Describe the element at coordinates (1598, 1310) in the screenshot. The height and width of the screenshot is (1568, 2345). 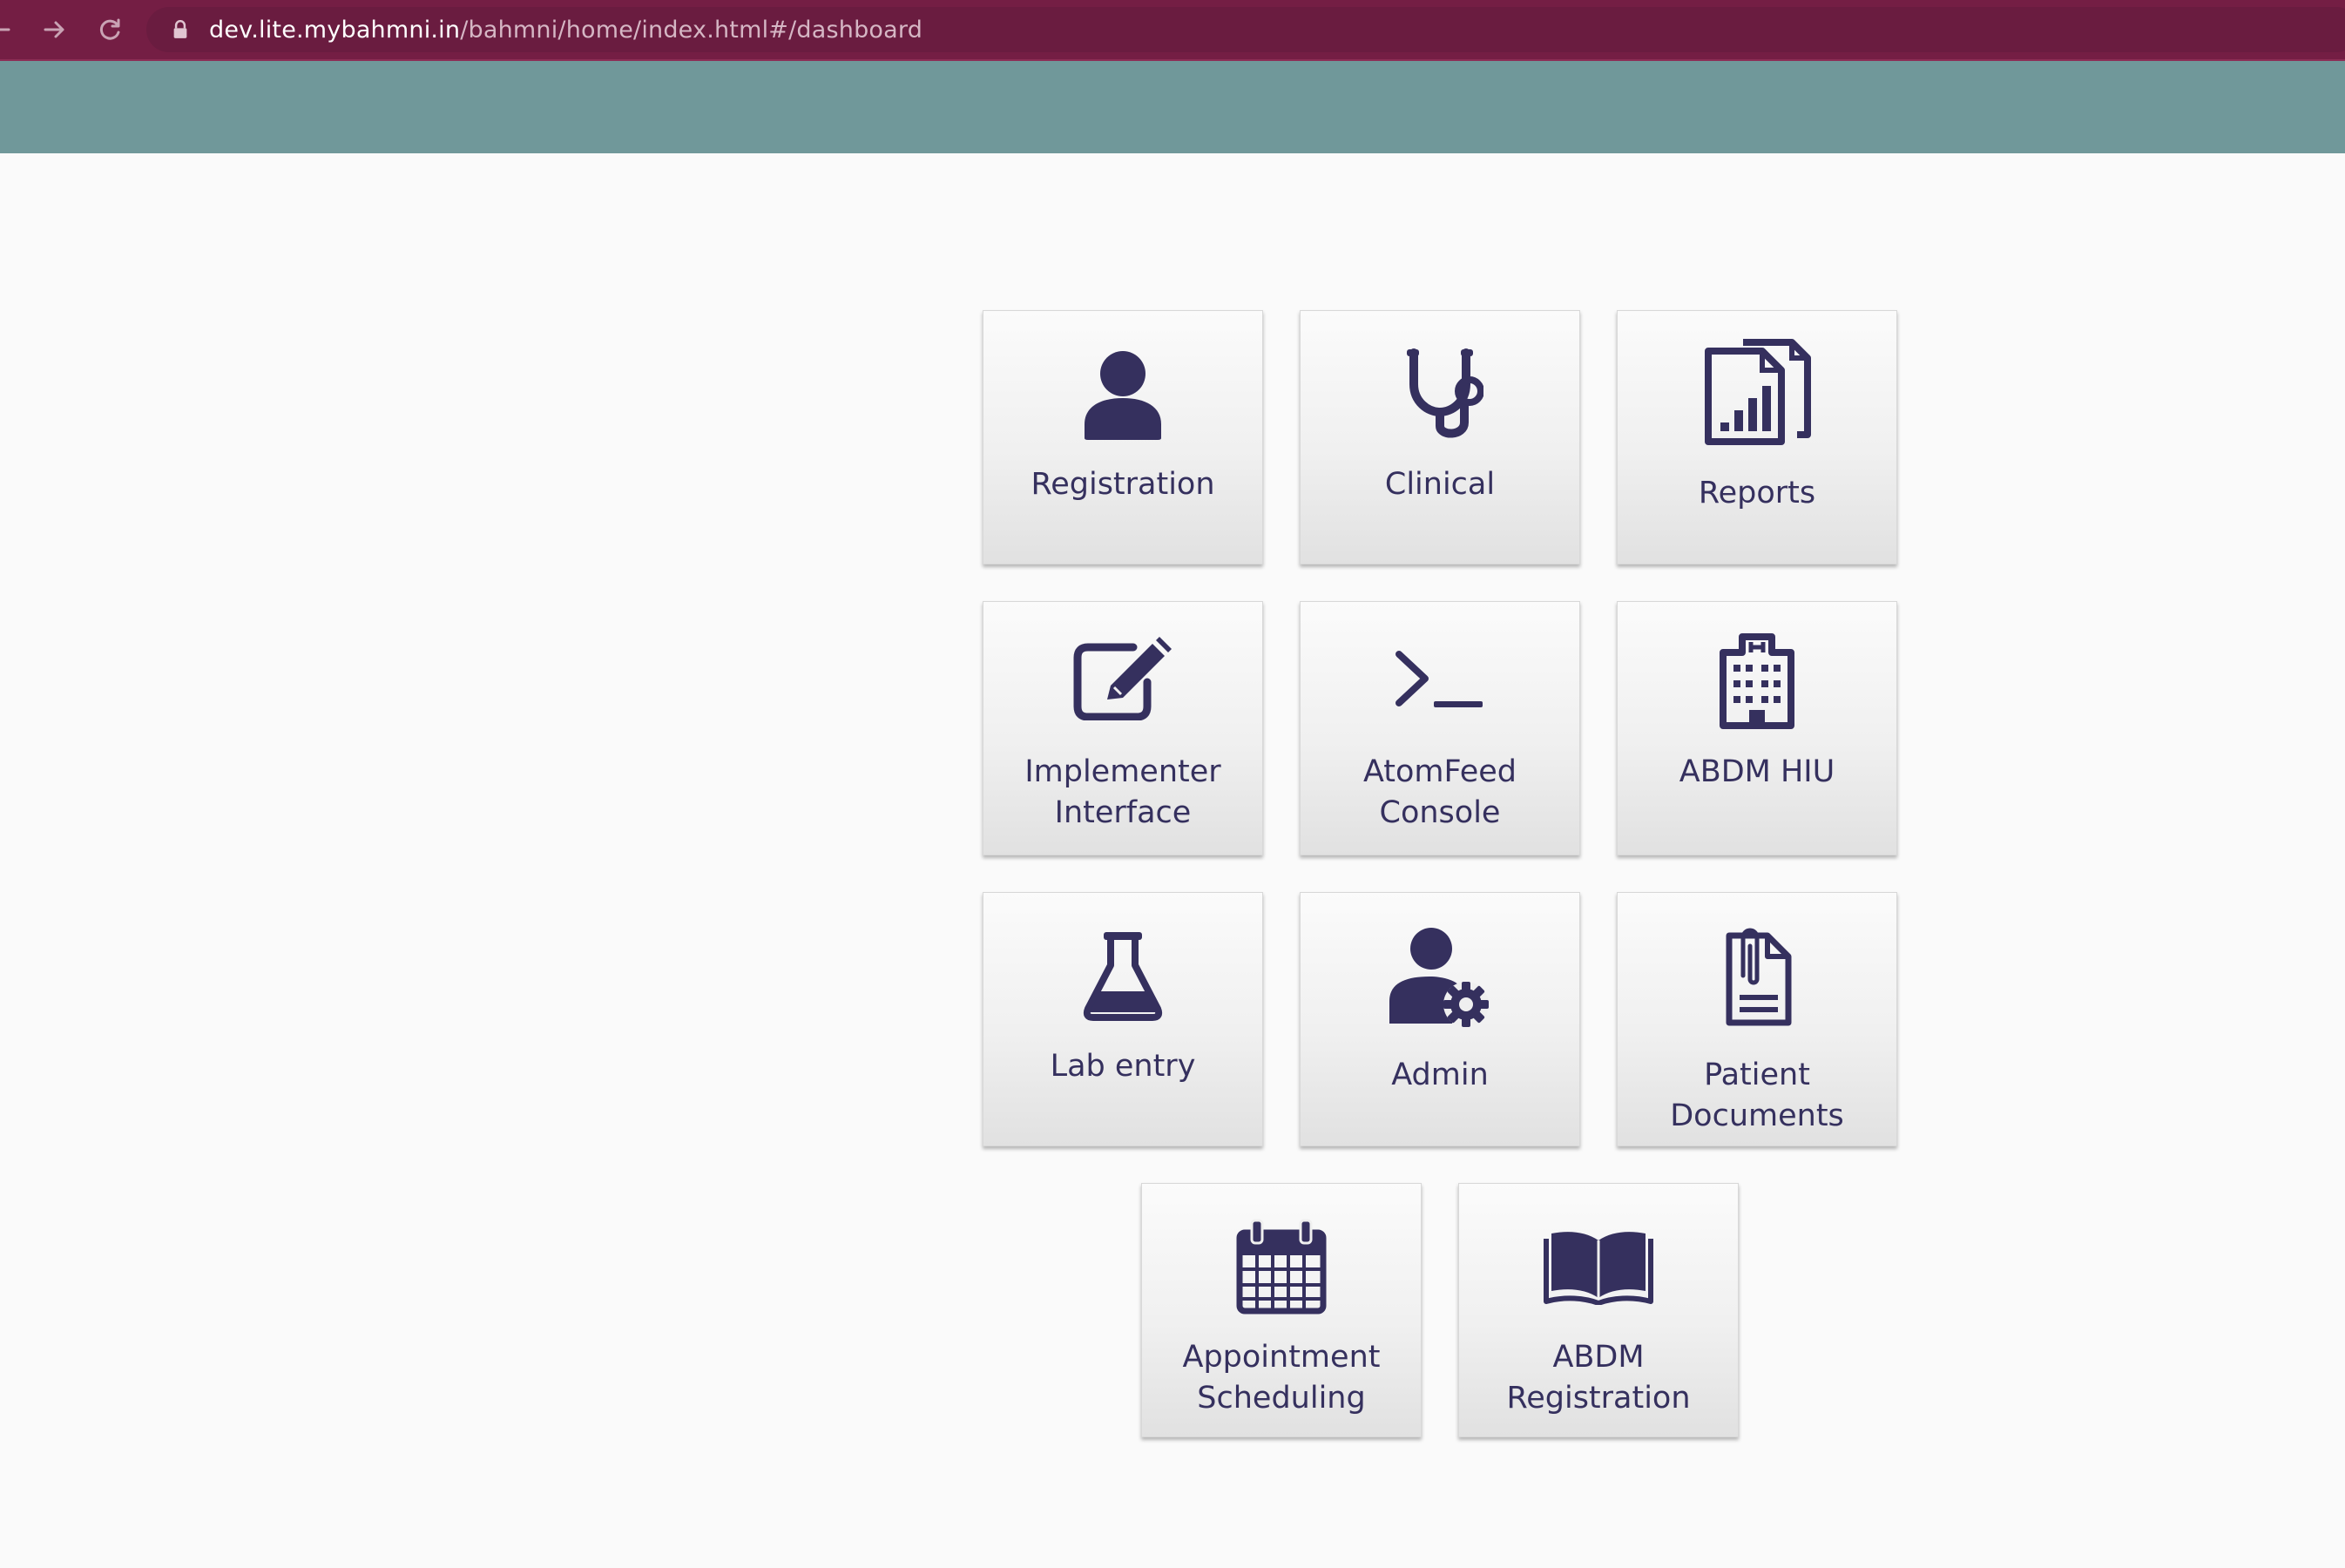
I see `app-tile-abdm-registration: ABDM Registration` at that location.